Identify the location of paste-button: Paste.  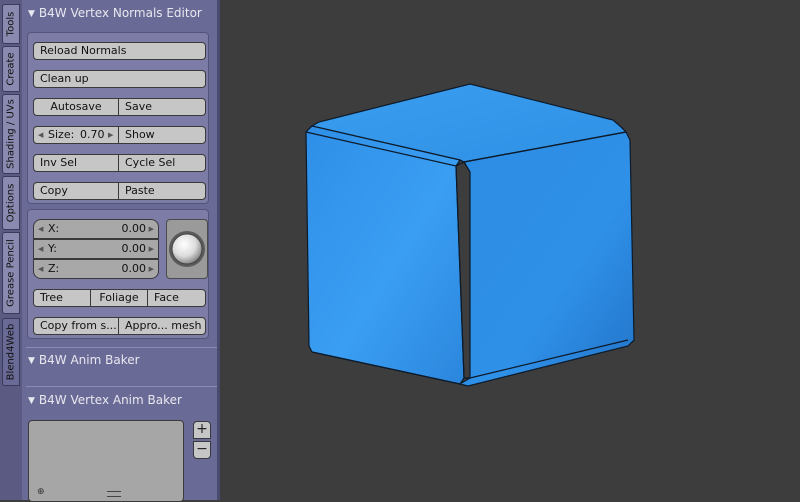
(162, 191).